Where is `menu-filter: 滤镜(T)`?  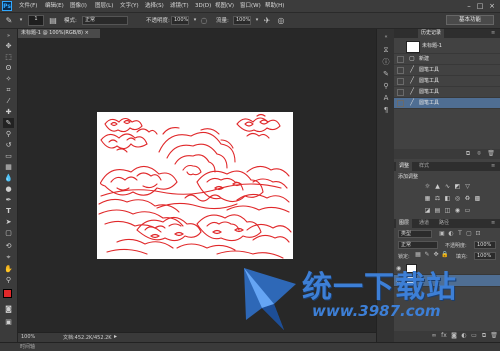 menu-filter: 滤镜(T) is located at coordinates (179, 6).